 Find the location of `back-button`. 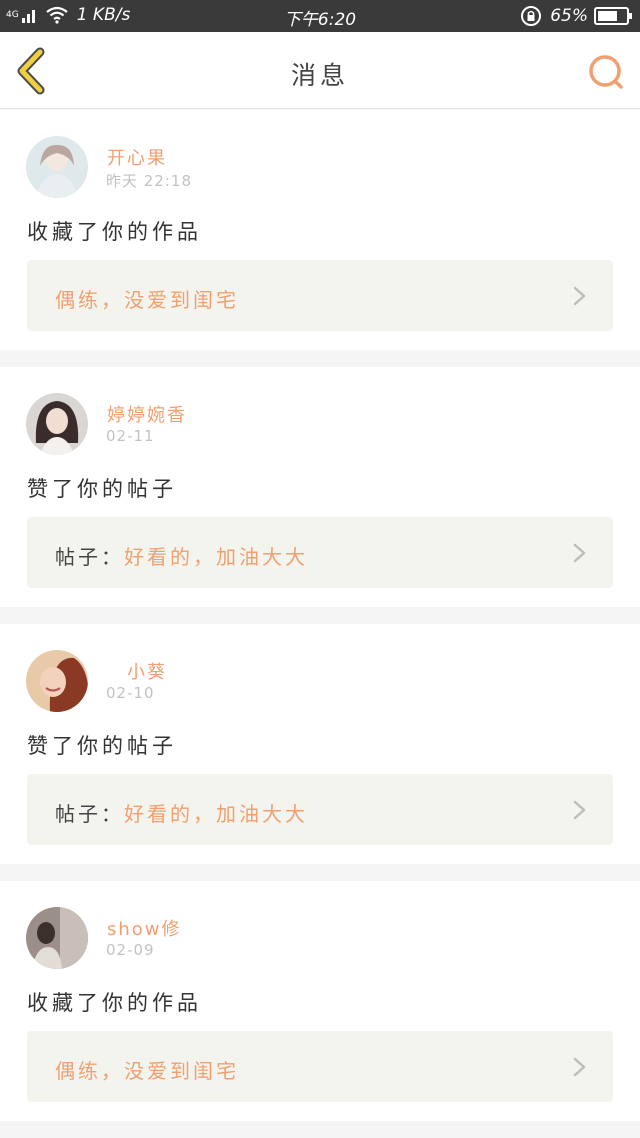

back-button is located at coordinates (33, 71).